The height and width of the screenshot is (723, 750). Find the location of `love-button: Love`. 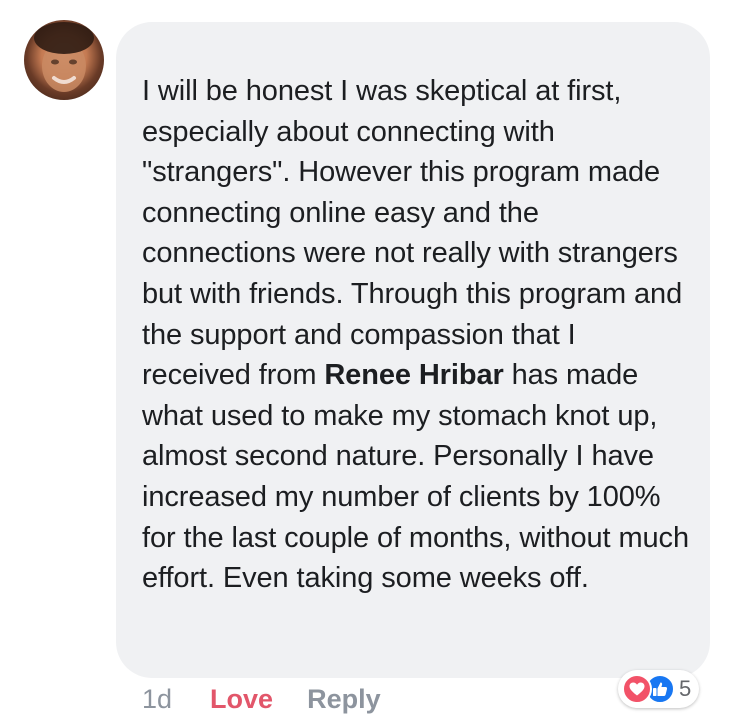

love-button: Love is located at coordinates (241, 699).